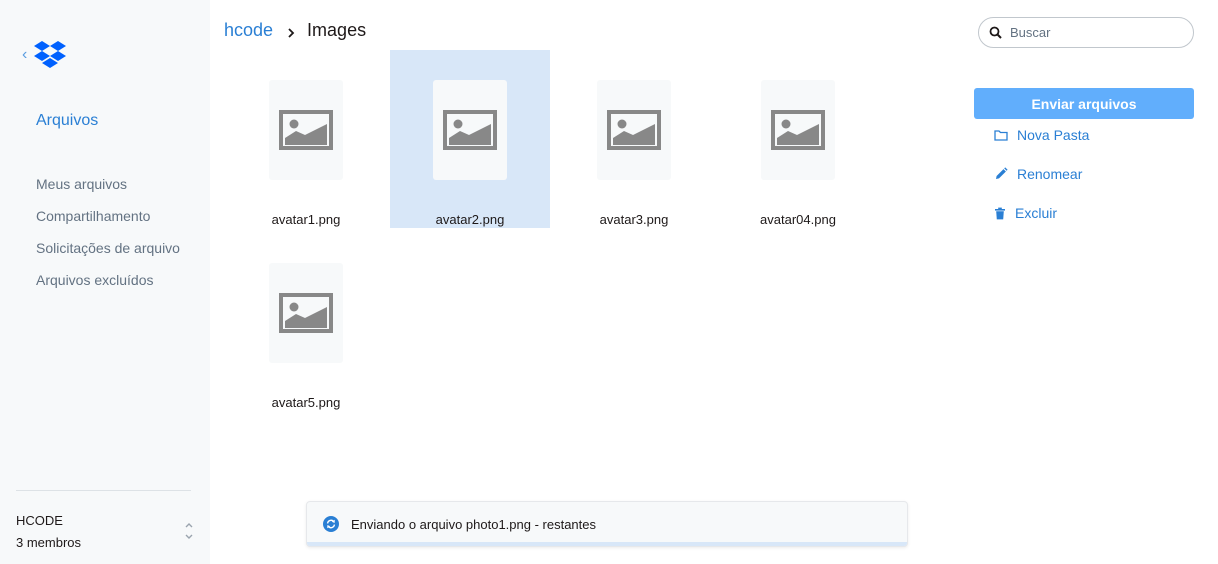 This screenshot has width=1218, height=564. I want to click on dropbox-logo-icon, so click(50, 54).